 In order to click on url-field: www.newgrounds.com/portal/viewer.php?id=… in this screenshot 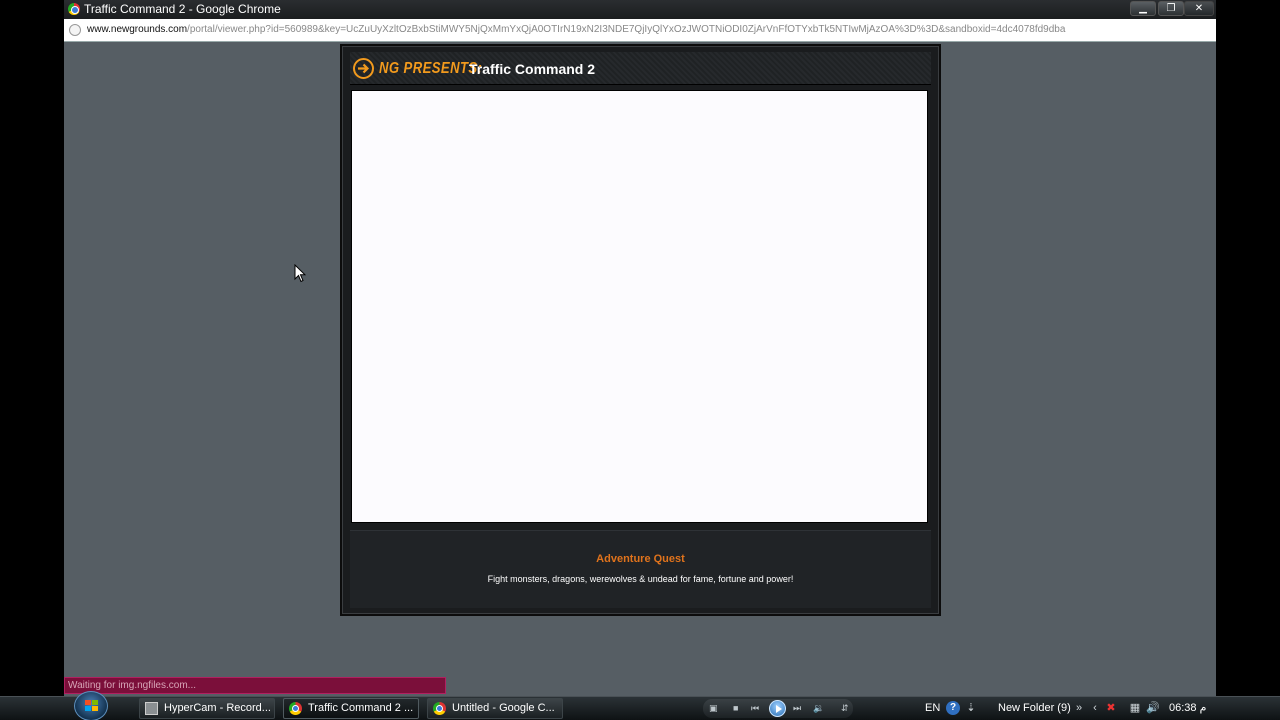, I will do `click(647, 30)`.